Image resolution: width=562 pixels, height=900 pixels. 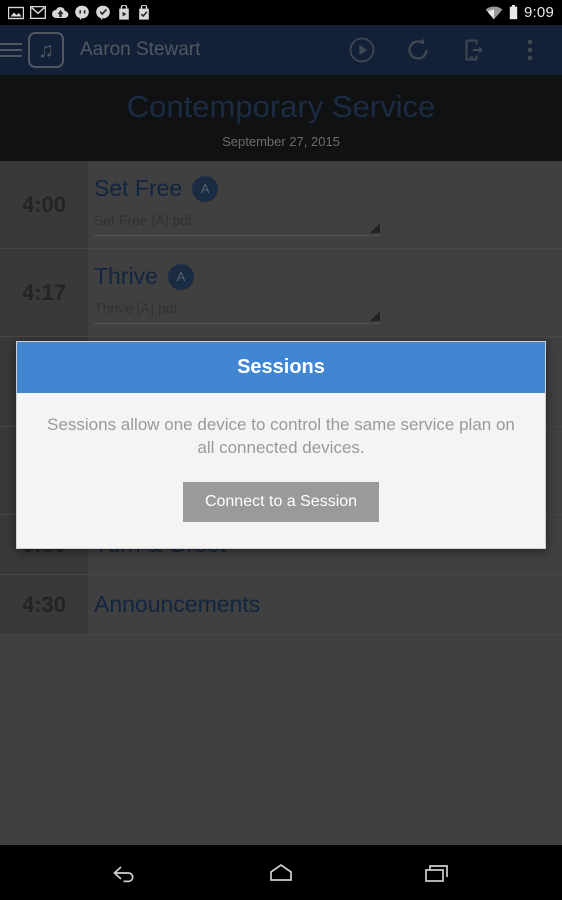 What do you see at coordinates (46, 50) in the screenshot?
I see `music-note-icon: ♫` at bounding box center [46, 50].